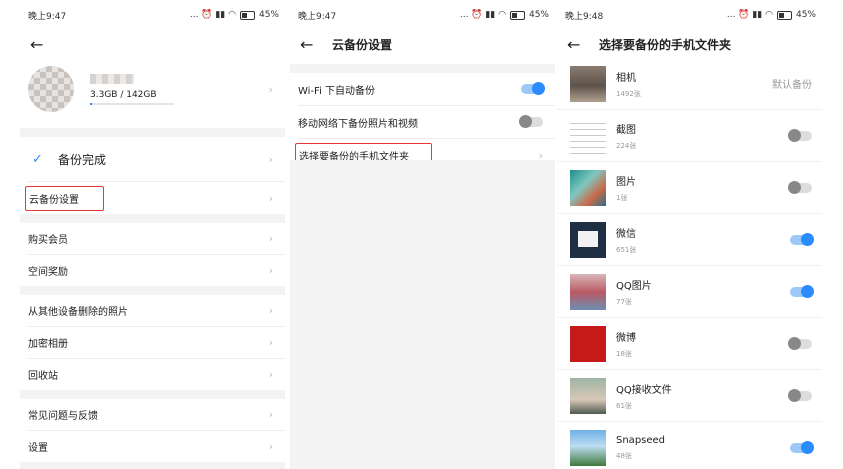 Image resolution: width=843 pixels, height=469 pixels. Describe the element at coordinates (665, 44) in the screenshot. I see `page-title: 选择要备份的手机文件夹` at that location.